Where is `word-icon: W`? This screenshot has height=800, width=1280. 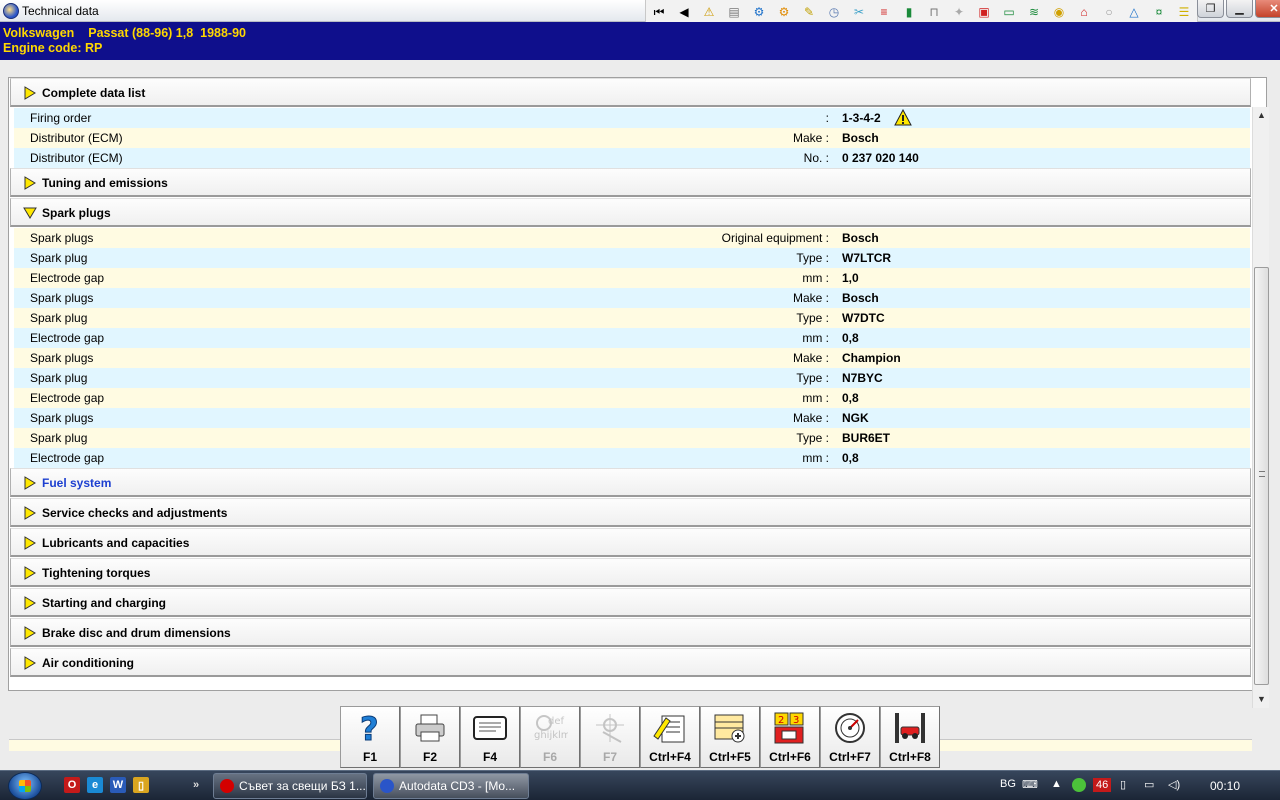 word-icon: W is located at coordinates (118, 785).